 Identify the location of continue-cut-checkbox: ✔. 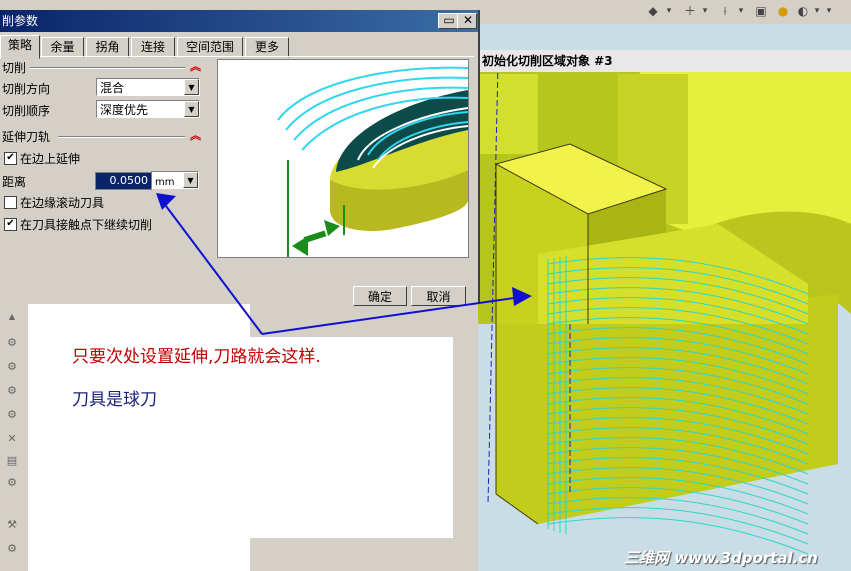
(10, 224).